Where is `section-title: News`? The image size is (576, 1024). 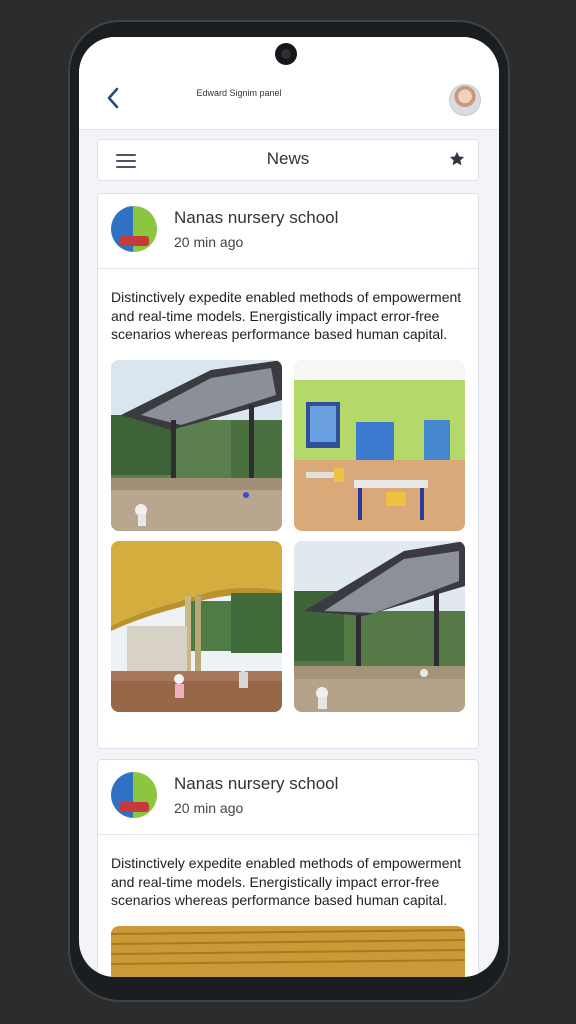 section-title: News is located at coordinates (288, 158).